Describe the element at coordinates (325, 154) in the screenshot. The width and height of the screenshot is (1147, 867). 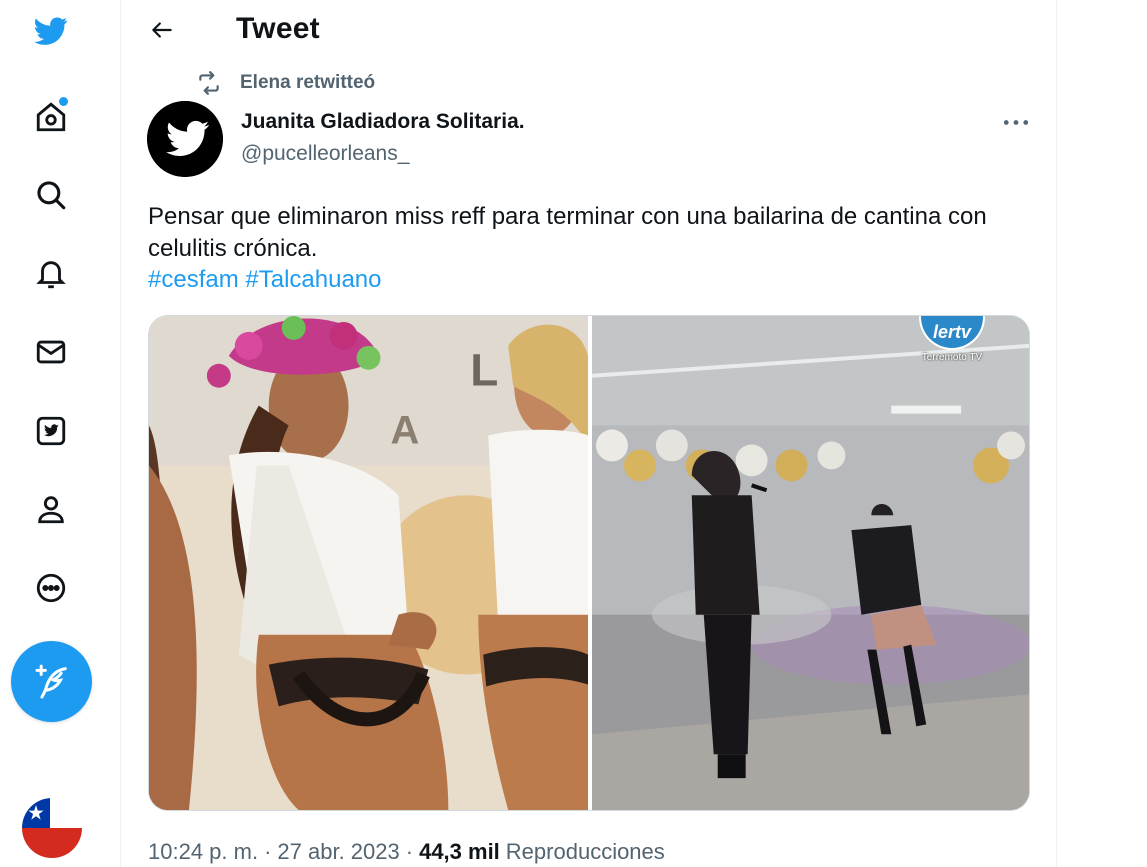
I see `author-handle: @pucelleorleans_` at that location.